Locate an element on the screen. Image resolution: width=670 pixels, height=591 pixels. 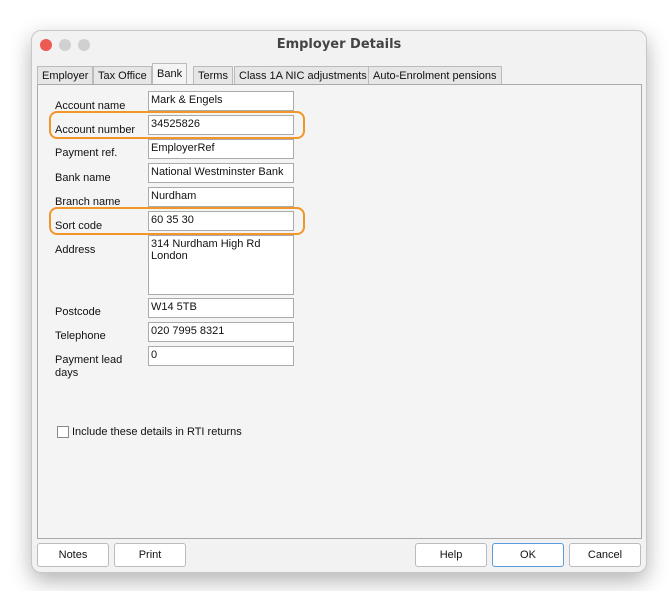
zoom-icon is located at coordinates (84, 45).